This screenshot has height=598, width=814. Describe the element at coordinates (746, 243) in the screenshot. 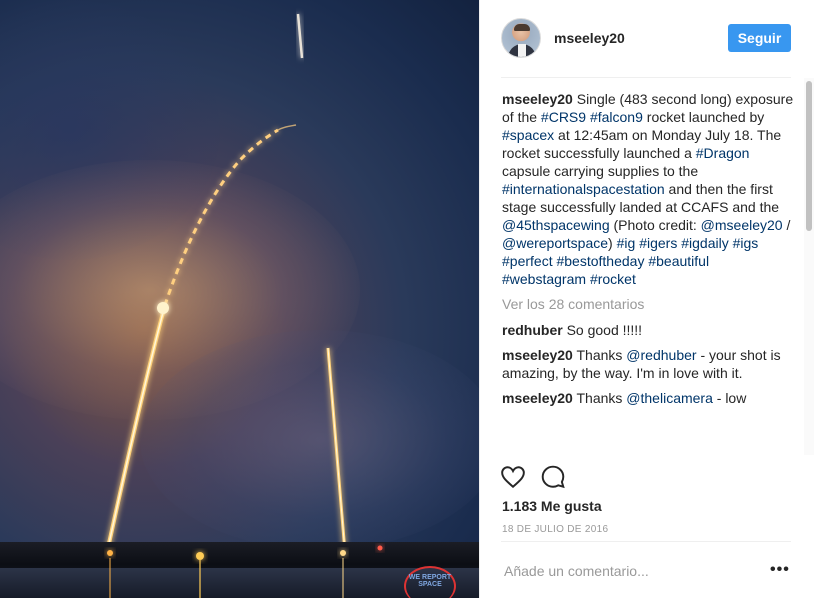

I see `hashtag-link: #igs` at that location.